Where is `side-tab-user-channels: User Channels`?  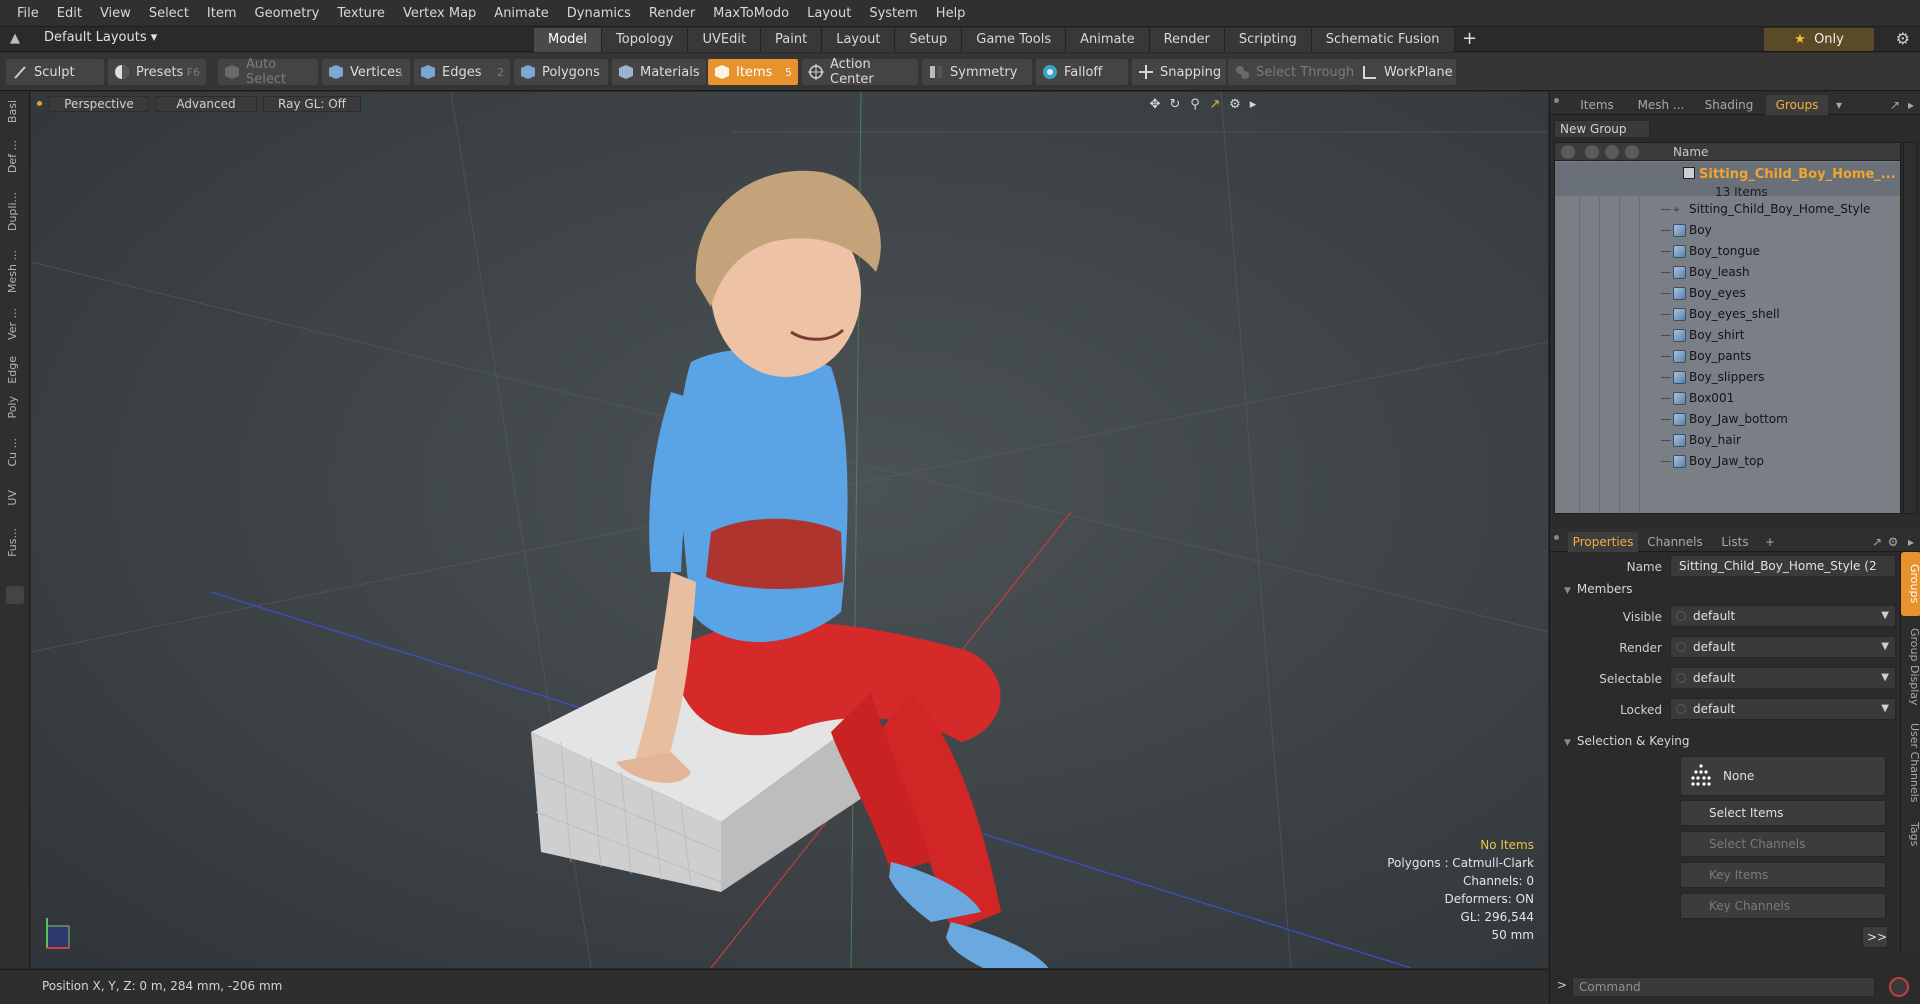 side-tab-user-channels: User Channels is located at coordinates (1910, 763).